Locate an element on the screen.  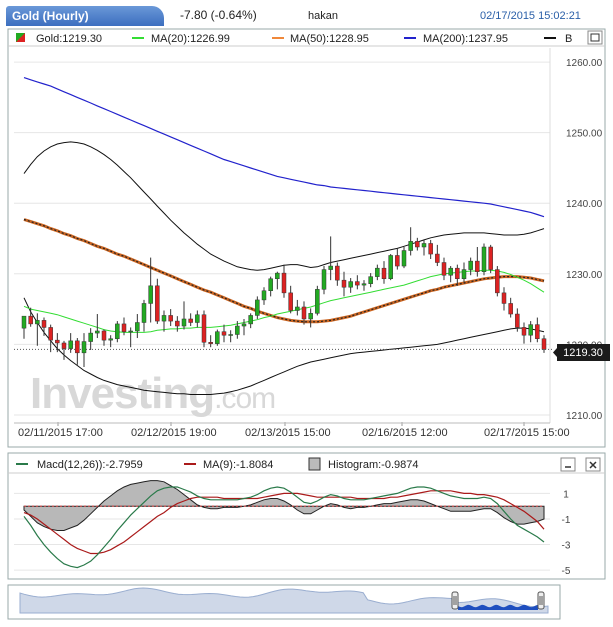
legend-ma50: MA(50):1228.95 is located at coordinates (329, 39).